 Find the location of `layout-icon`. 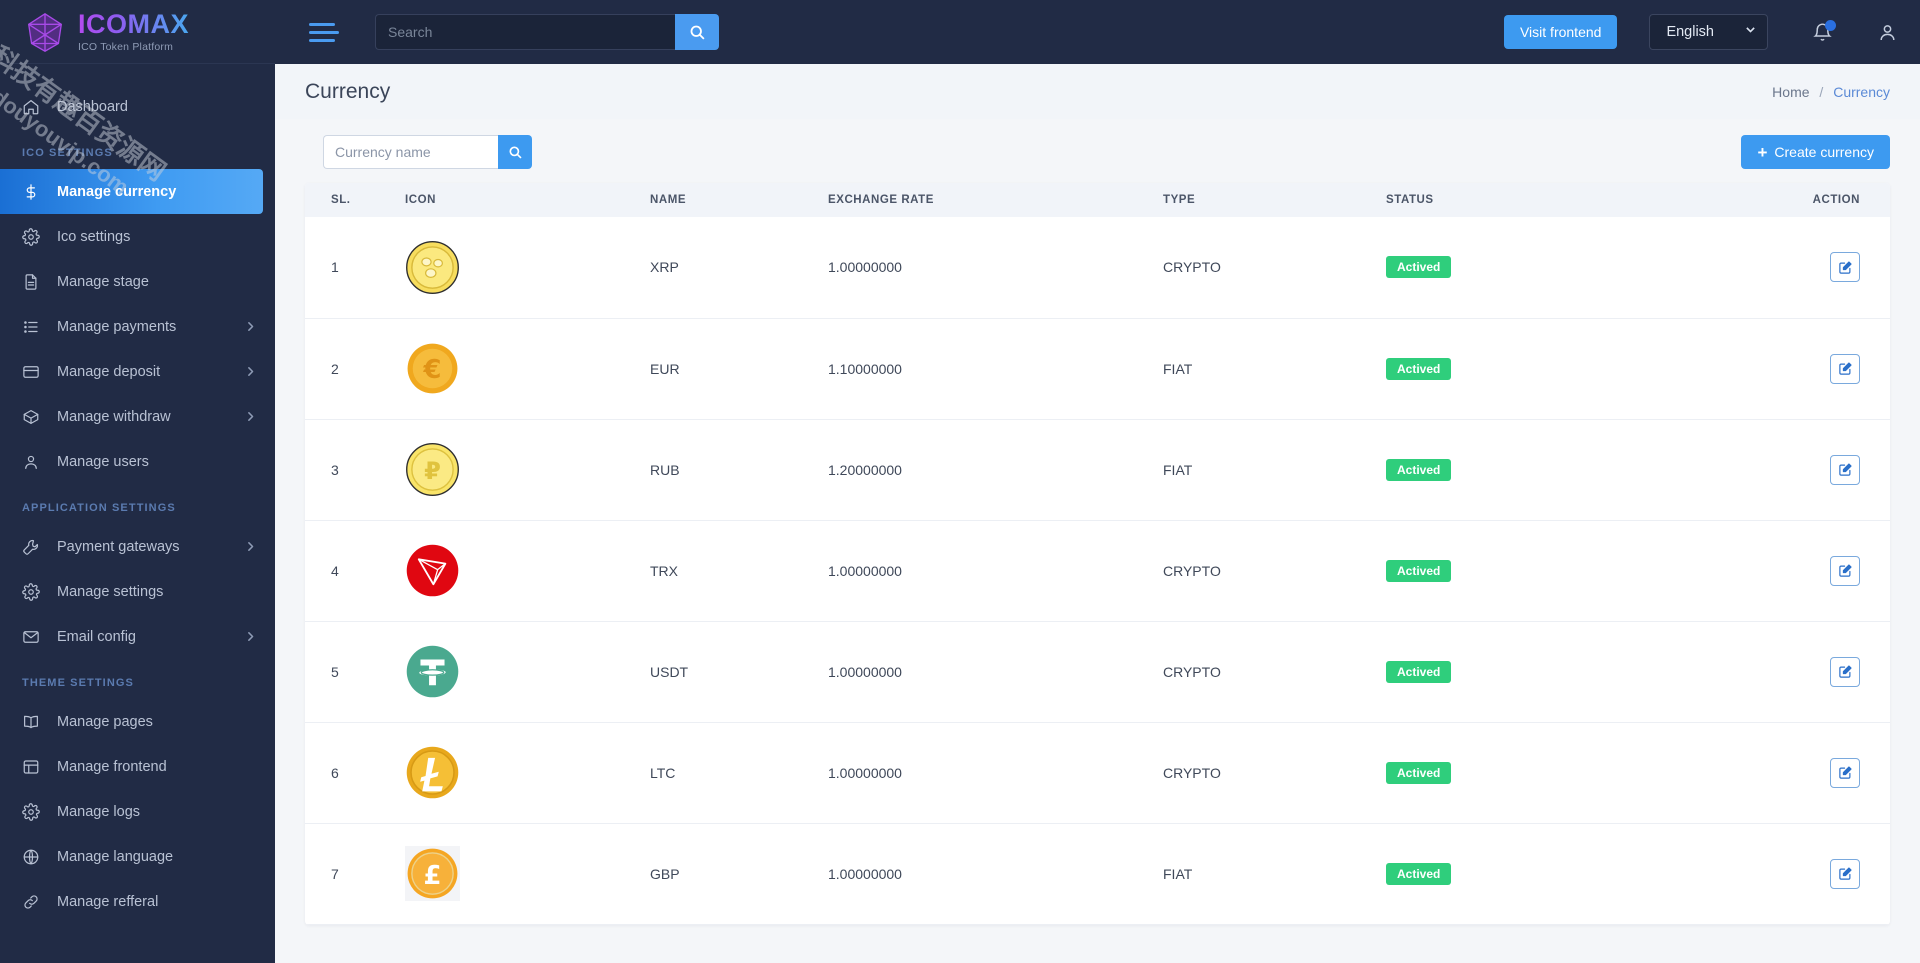

layout-icon is located at coordinates (33, 767).